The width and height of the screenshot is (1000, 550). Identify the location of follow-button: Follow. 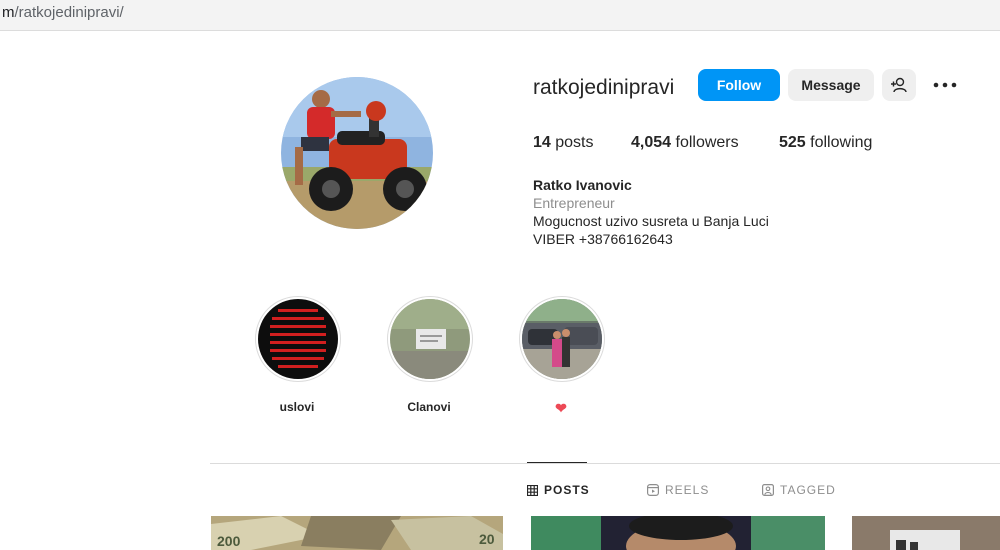
(739, 85).